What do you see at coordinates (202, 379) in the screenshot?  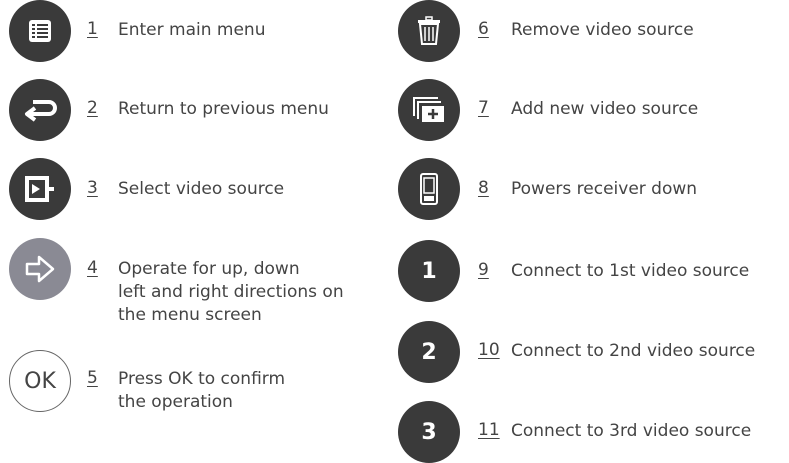 I see `legend-label-5-line1: Press OK to confirm` at bounding box center [202, 379].